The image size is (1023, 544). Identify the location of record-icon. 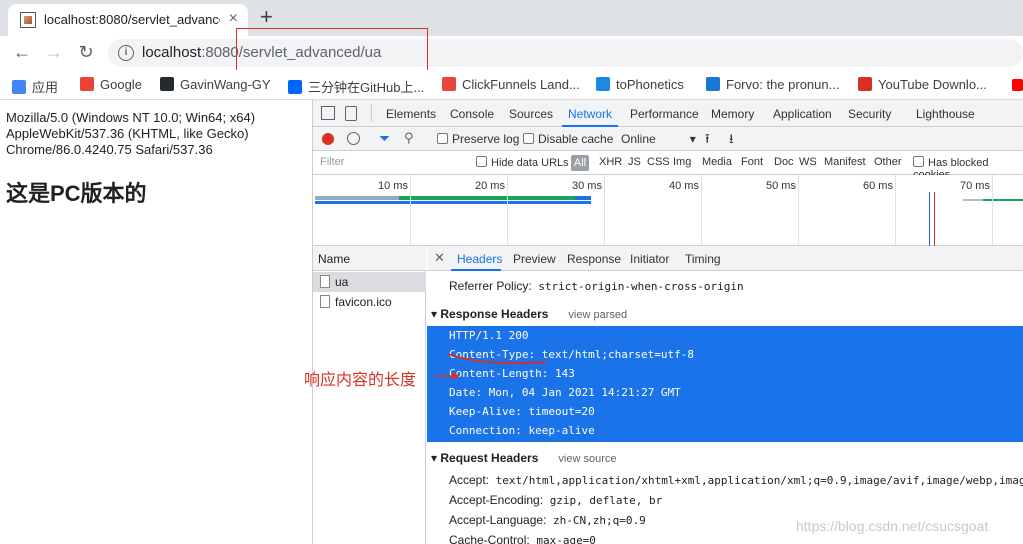
(328, 139).